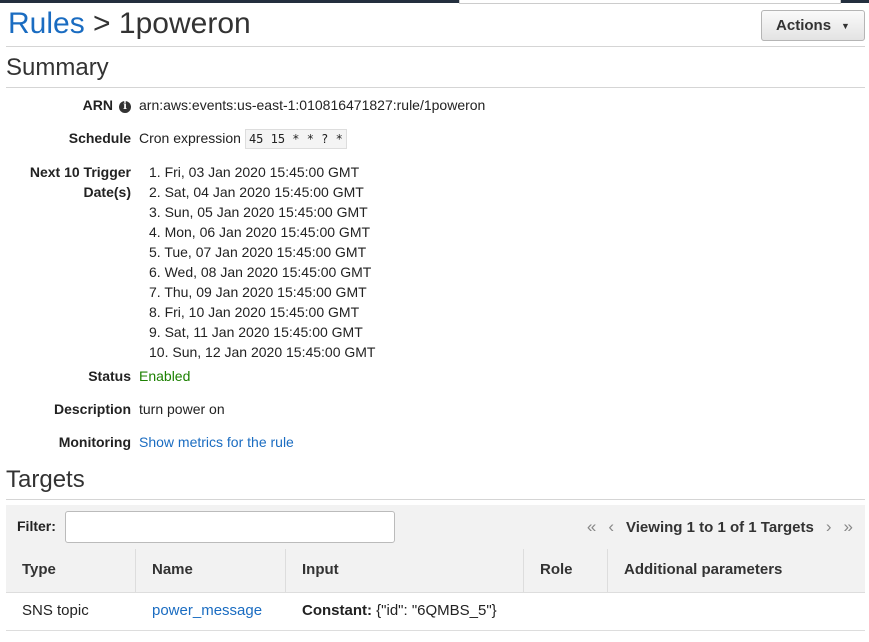 This screenshot has width=869, height=642. Describe the element at coordinates (650, 2) in the screenshot. I see `overlay-popup-edge` at that location.